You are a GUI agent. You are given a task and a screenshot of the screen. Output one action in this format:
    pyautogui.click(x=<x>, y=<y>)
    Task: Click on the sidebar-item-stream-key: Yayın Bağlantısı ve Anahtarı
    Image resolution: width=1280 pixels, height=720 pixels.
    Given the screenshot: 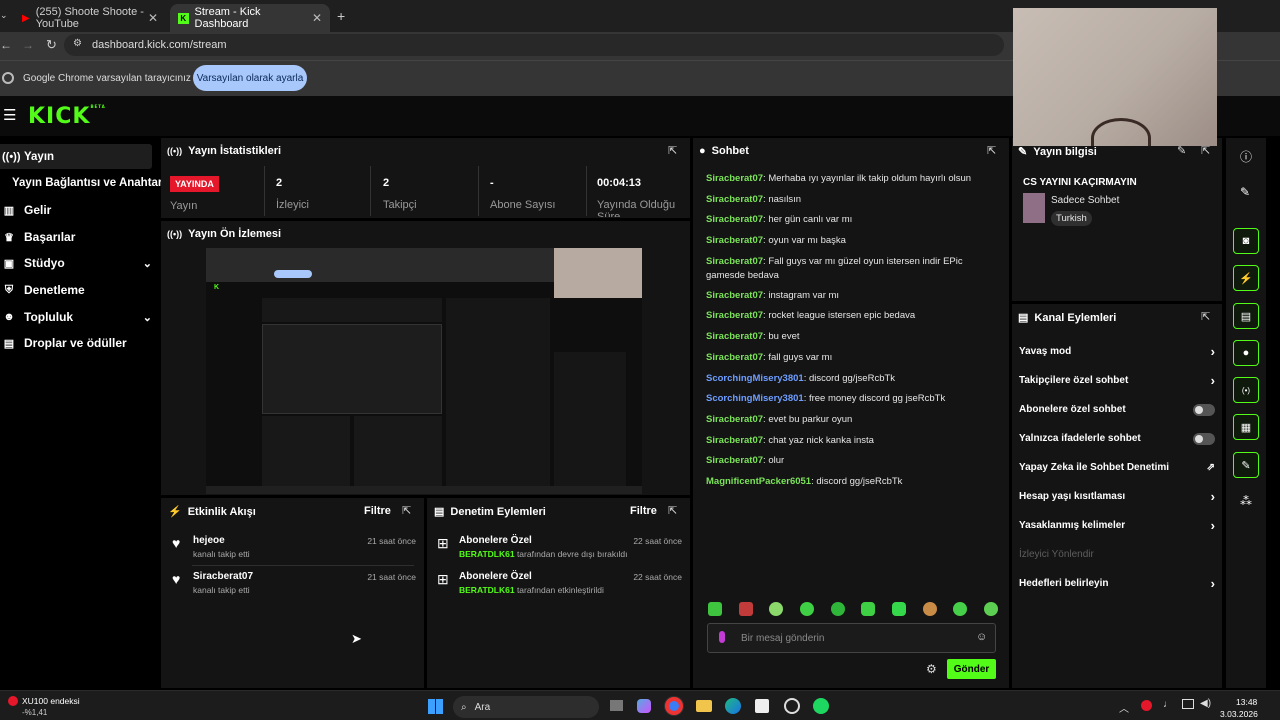 What is the action you would take?
    pyautogui.click(x=89, y=183)
    